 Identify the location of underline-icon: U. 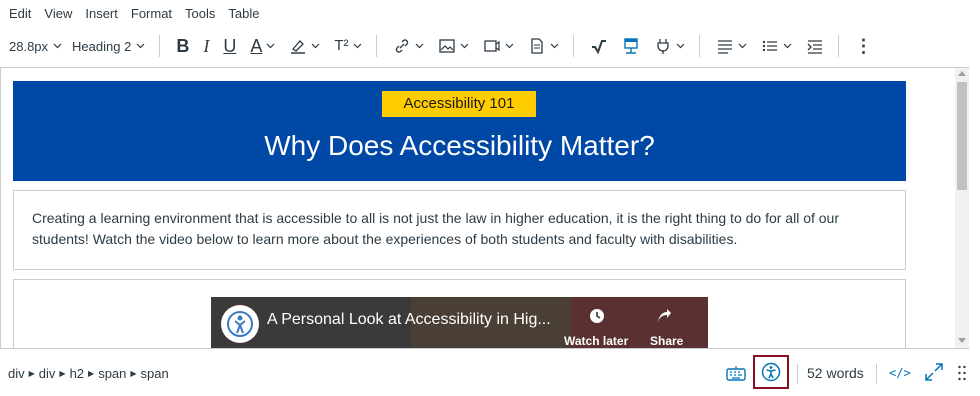
(230, 46).